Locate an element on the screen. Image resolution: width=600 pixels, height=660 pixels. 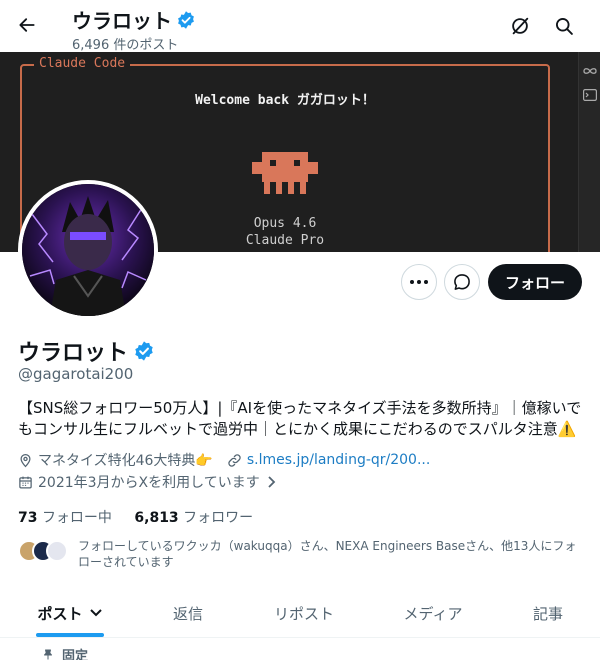
profile-name-row: ウラロット is located at coordinates (86, 351).